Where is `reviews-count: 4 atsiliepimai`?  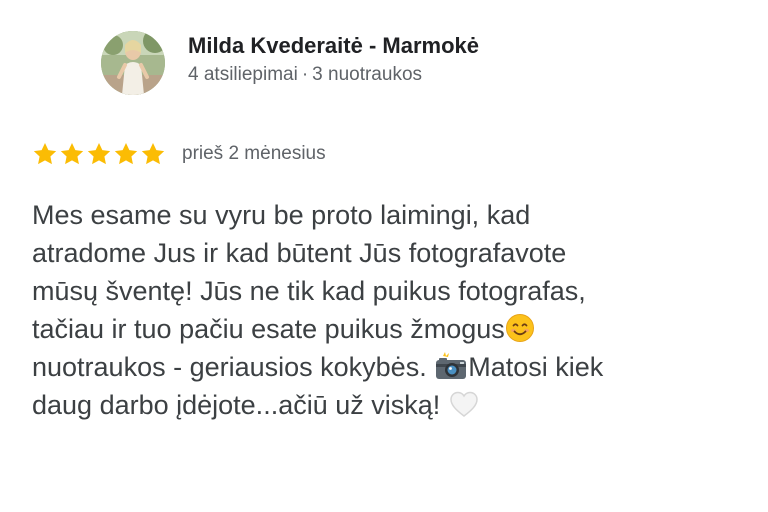 reviews-count: 4 atsiliepimai is located at coordinates (243, 74).